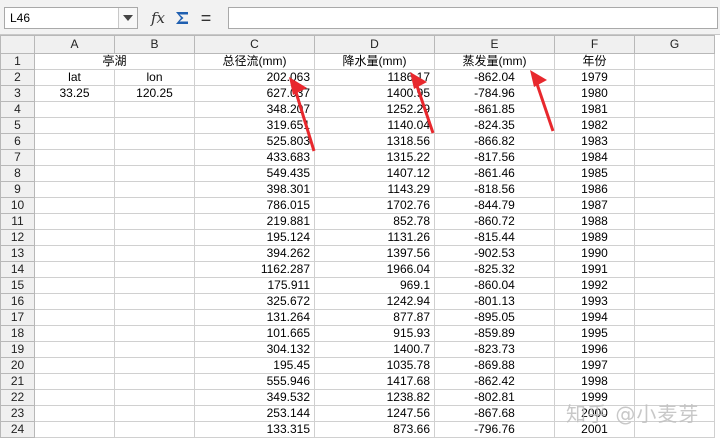 The height and width of the screenshot is (448, 720). I want to click on cell-d: 1417.68, so click(374, 381).